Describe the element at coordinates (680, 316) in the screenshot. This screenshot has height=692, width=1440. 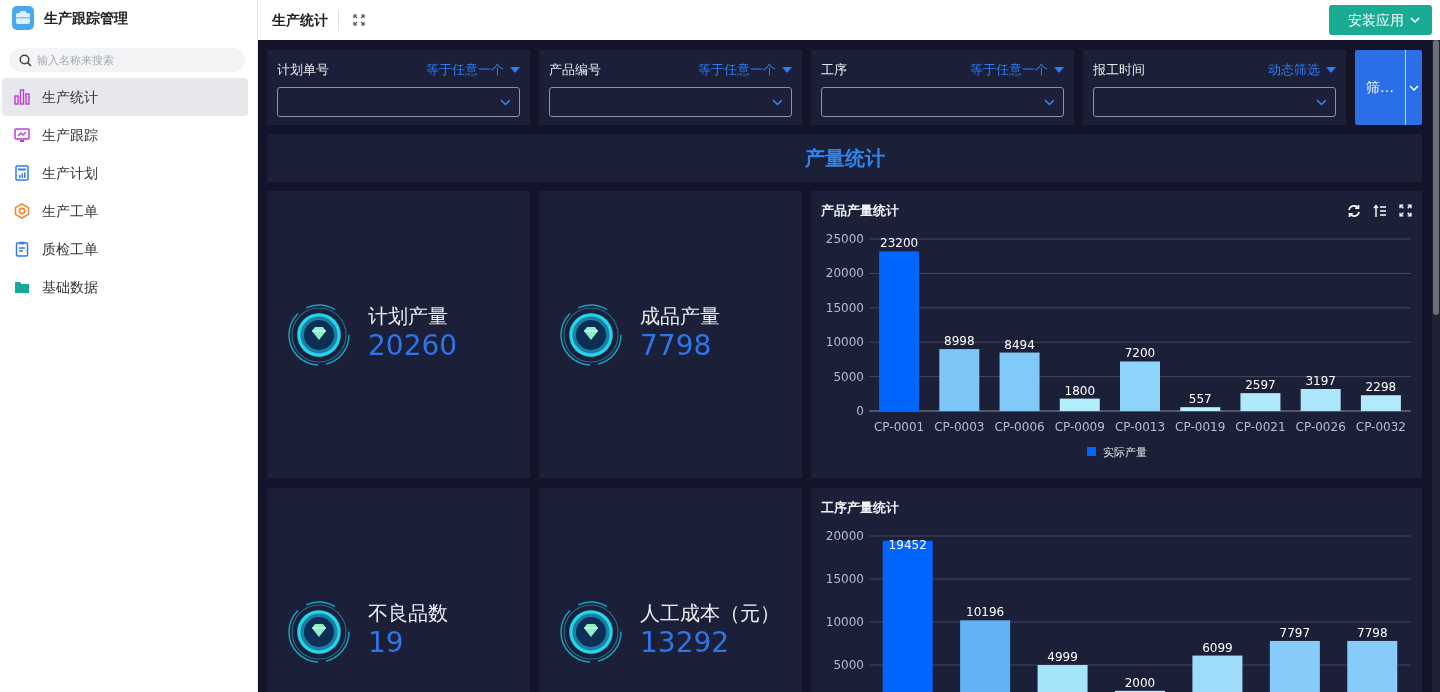
I see `stat-label: 成品产量` at that location.